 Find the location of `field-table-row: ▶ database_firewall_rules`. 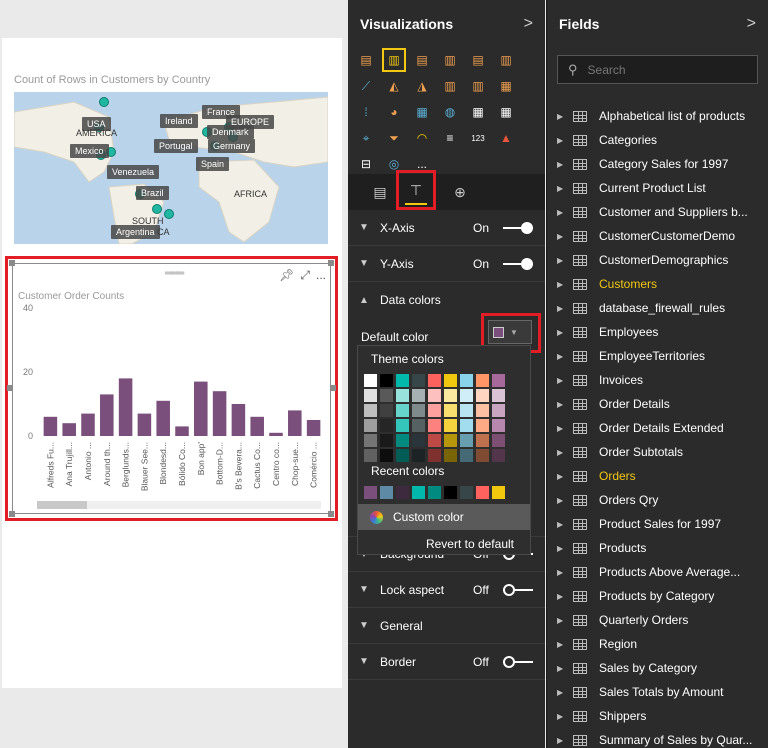

field-table-row: ▶ database_firewall_rules is located at coordinates (657, 308).